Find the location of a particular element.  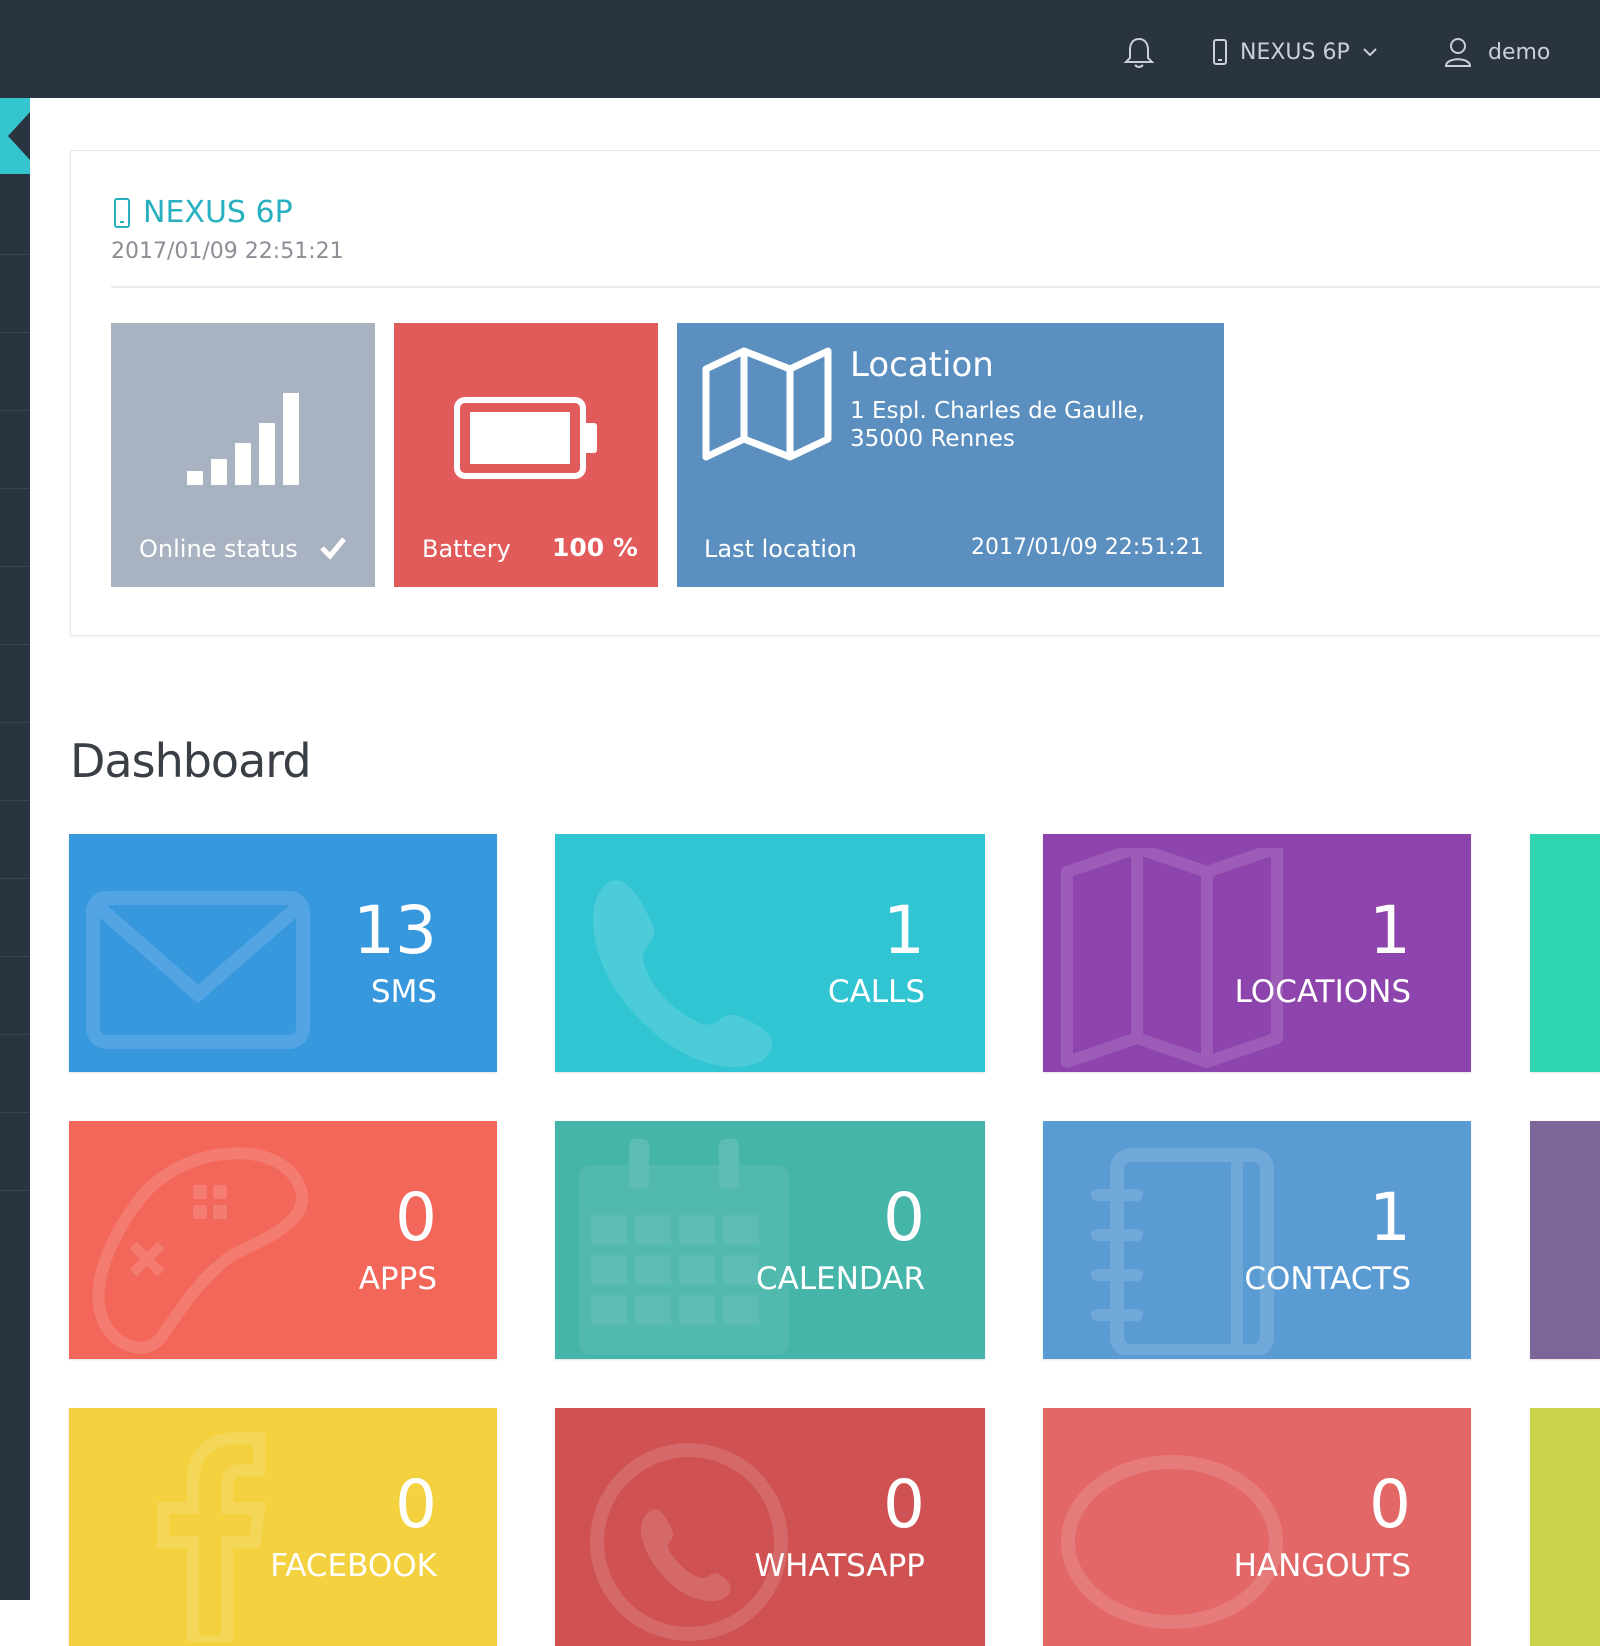

divider is located at coordinates (855, 287).